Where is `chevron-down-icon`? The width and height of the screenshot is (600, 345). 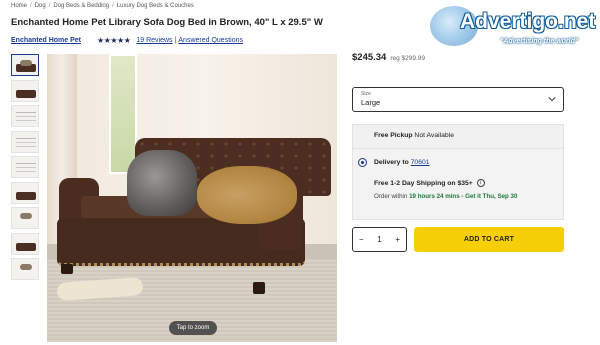 chevron-down-icon is located at coordinates (552, 99).